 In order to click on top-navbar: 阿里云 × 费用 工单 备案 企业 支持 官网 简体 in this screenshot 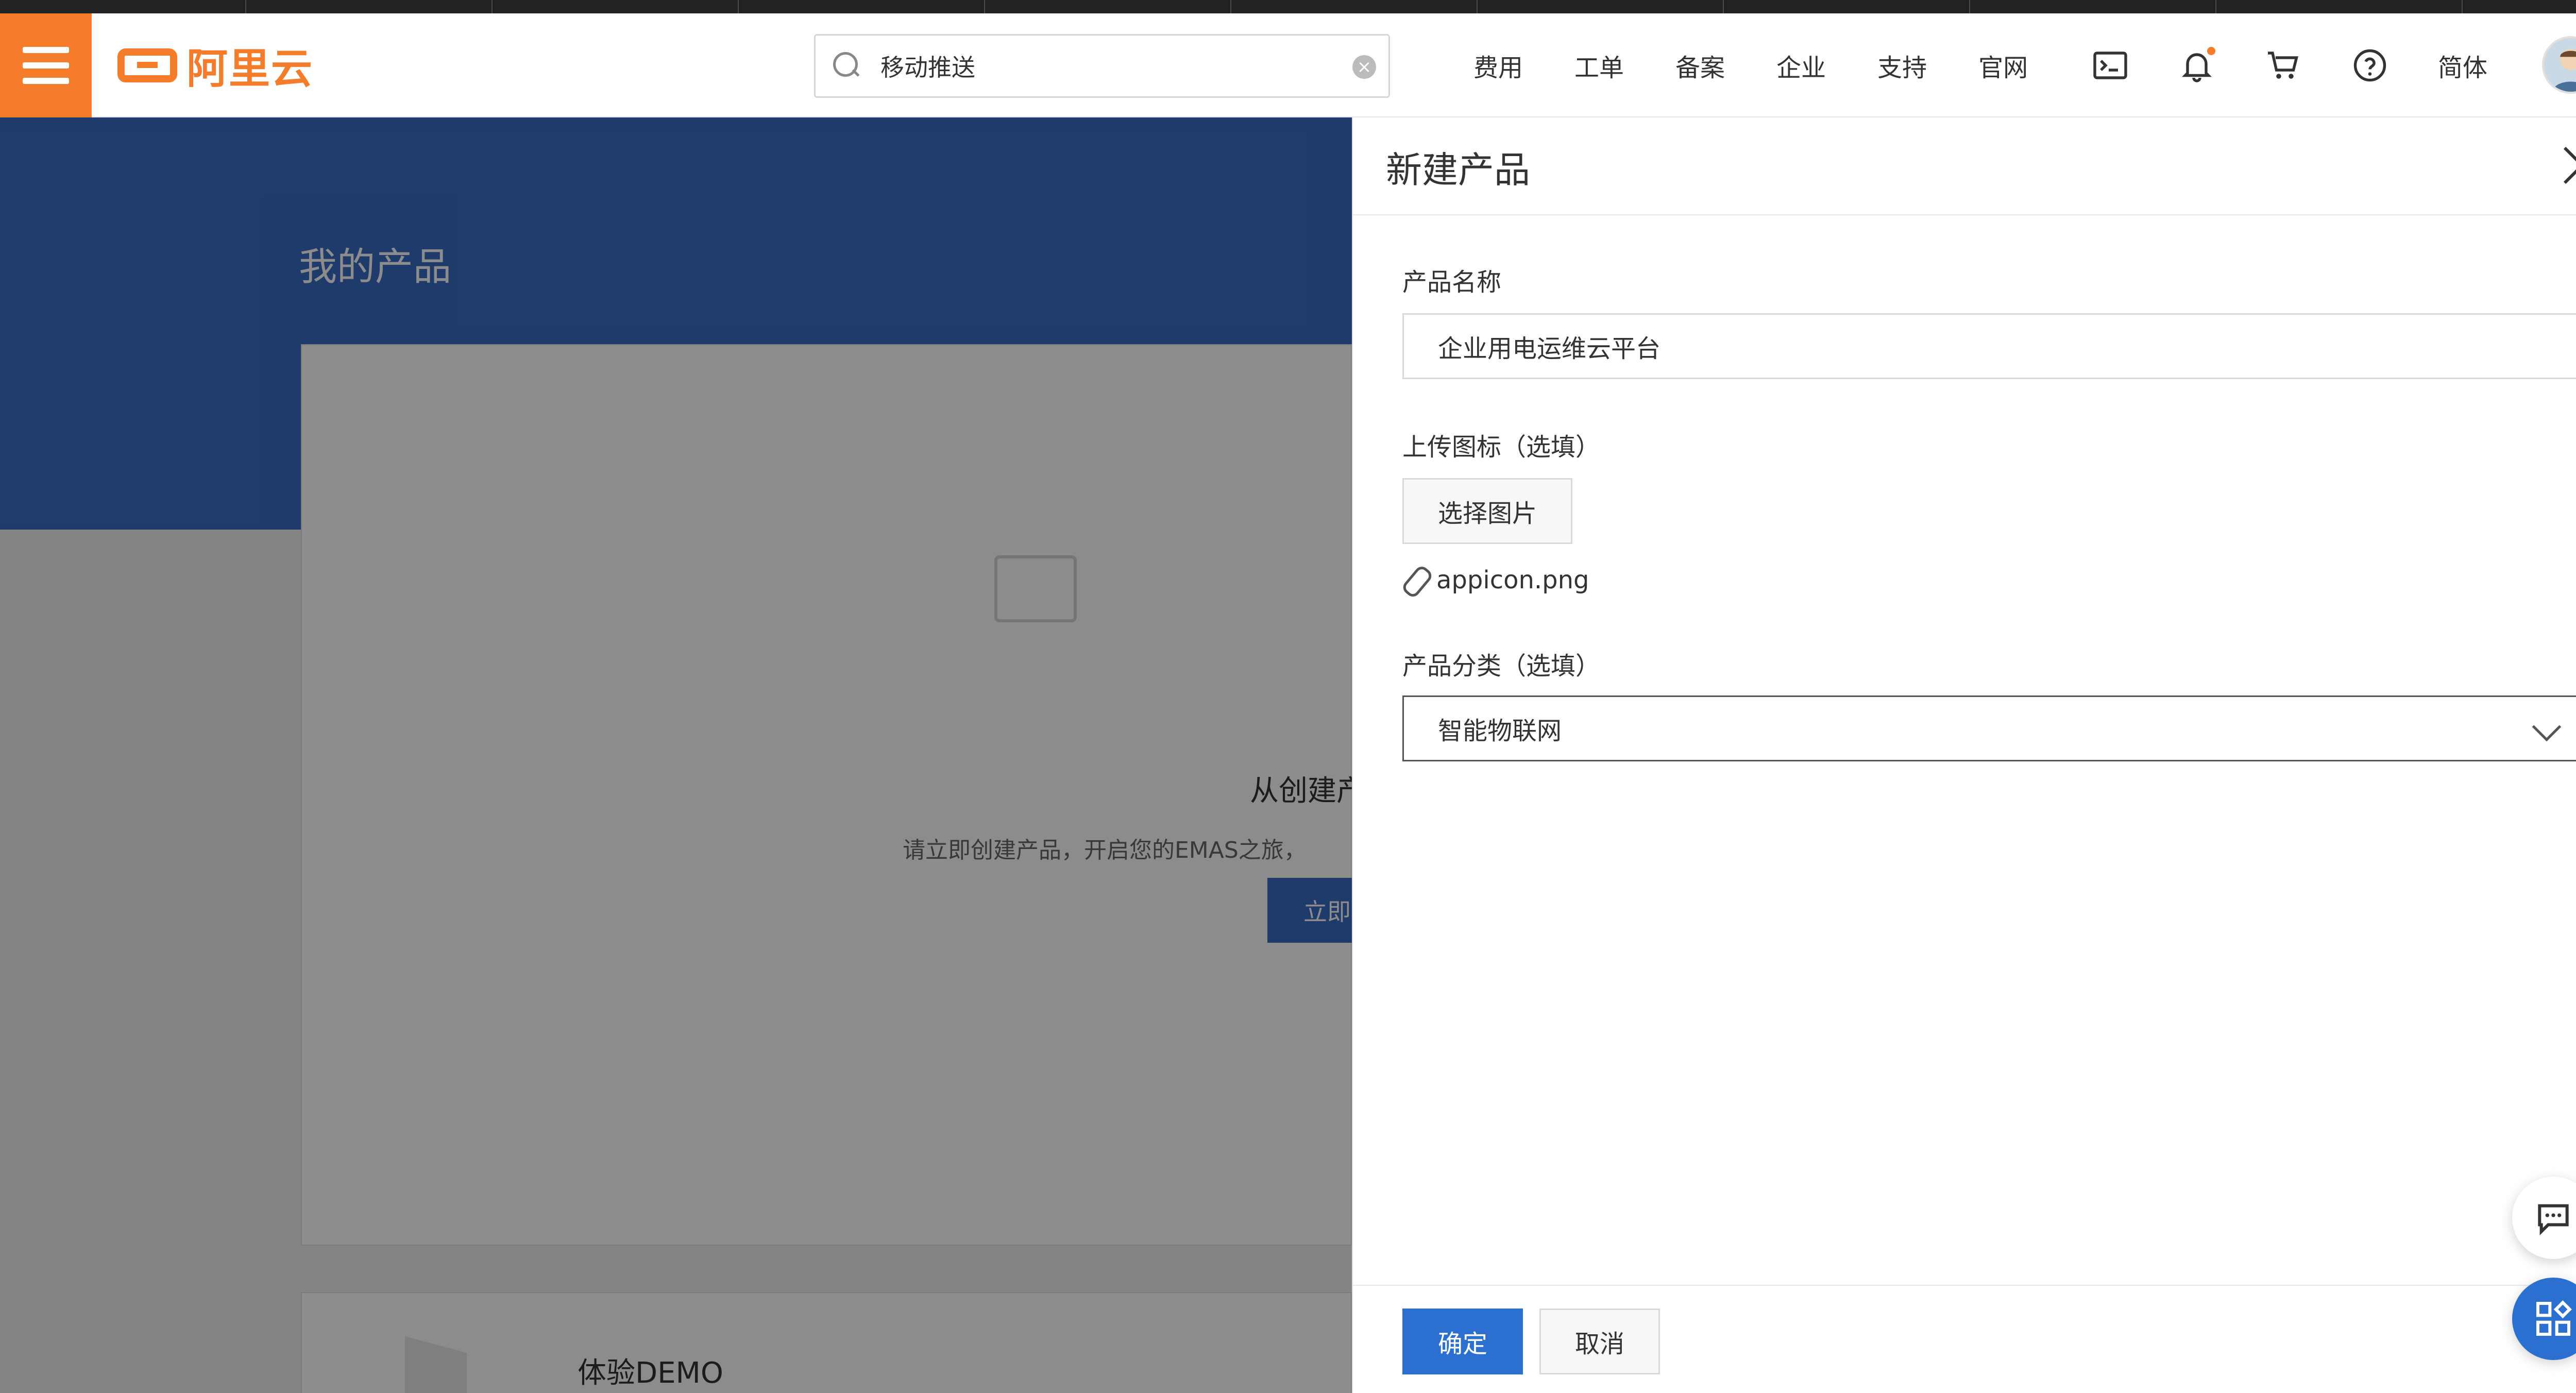, I will do `click(1288, 65)`.